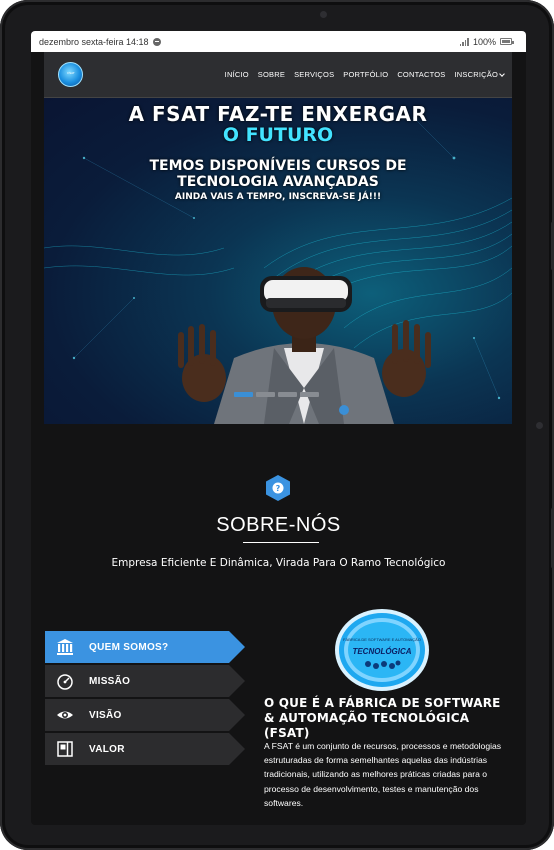  Describe the element at coordinates (278, 166) in the screenshot. I see `hero-subtitle-line1: TEMOS DISPONÍVEIS CURSOS DE` at that location.